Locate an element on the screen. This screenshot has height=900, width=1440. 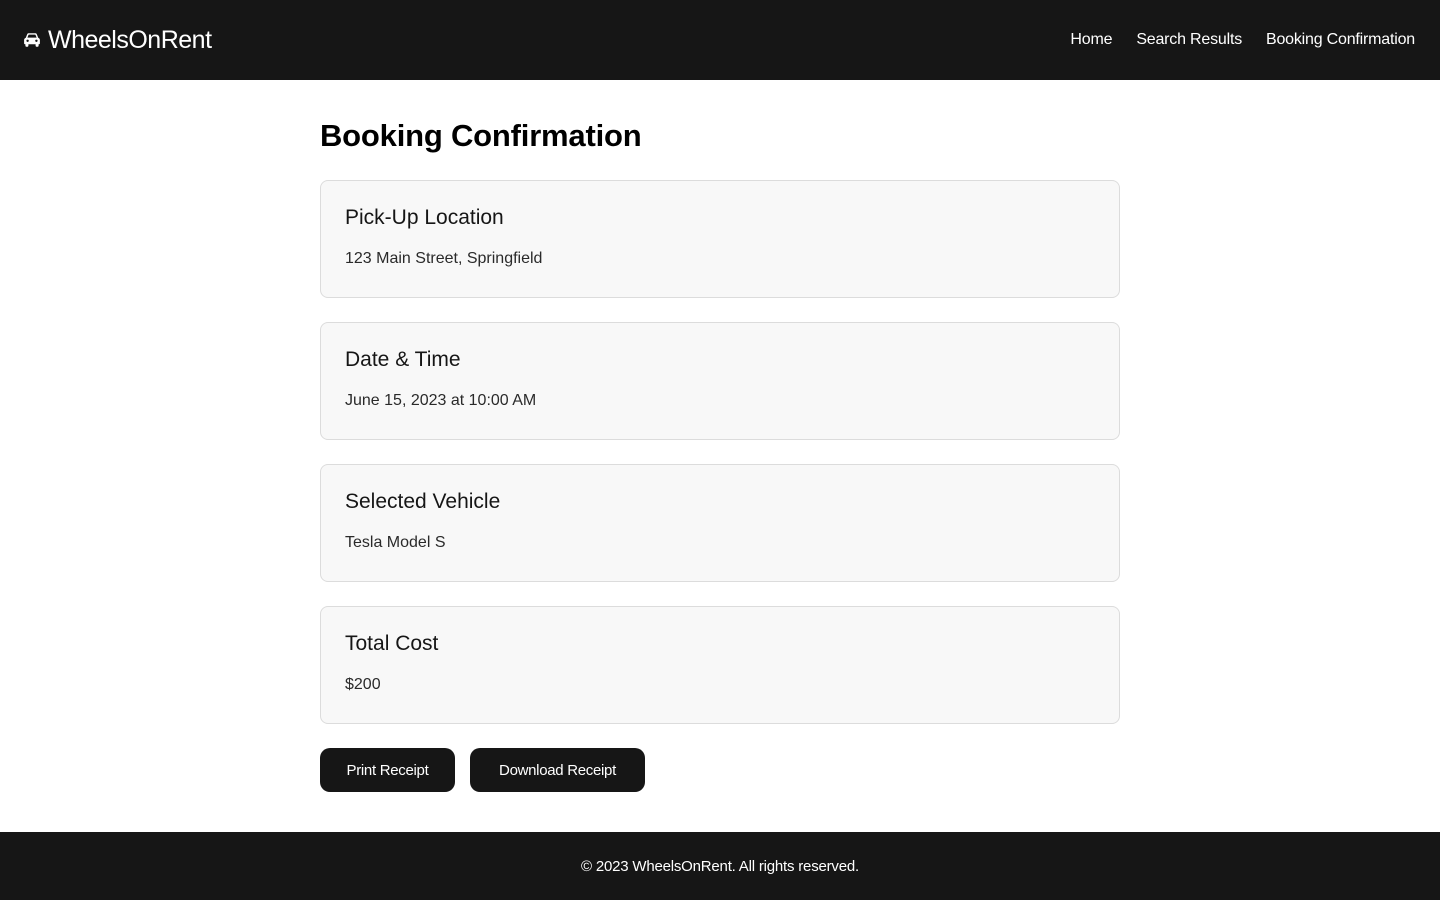
card-title: Pick-Up Location is located at coordinates (424, 217).